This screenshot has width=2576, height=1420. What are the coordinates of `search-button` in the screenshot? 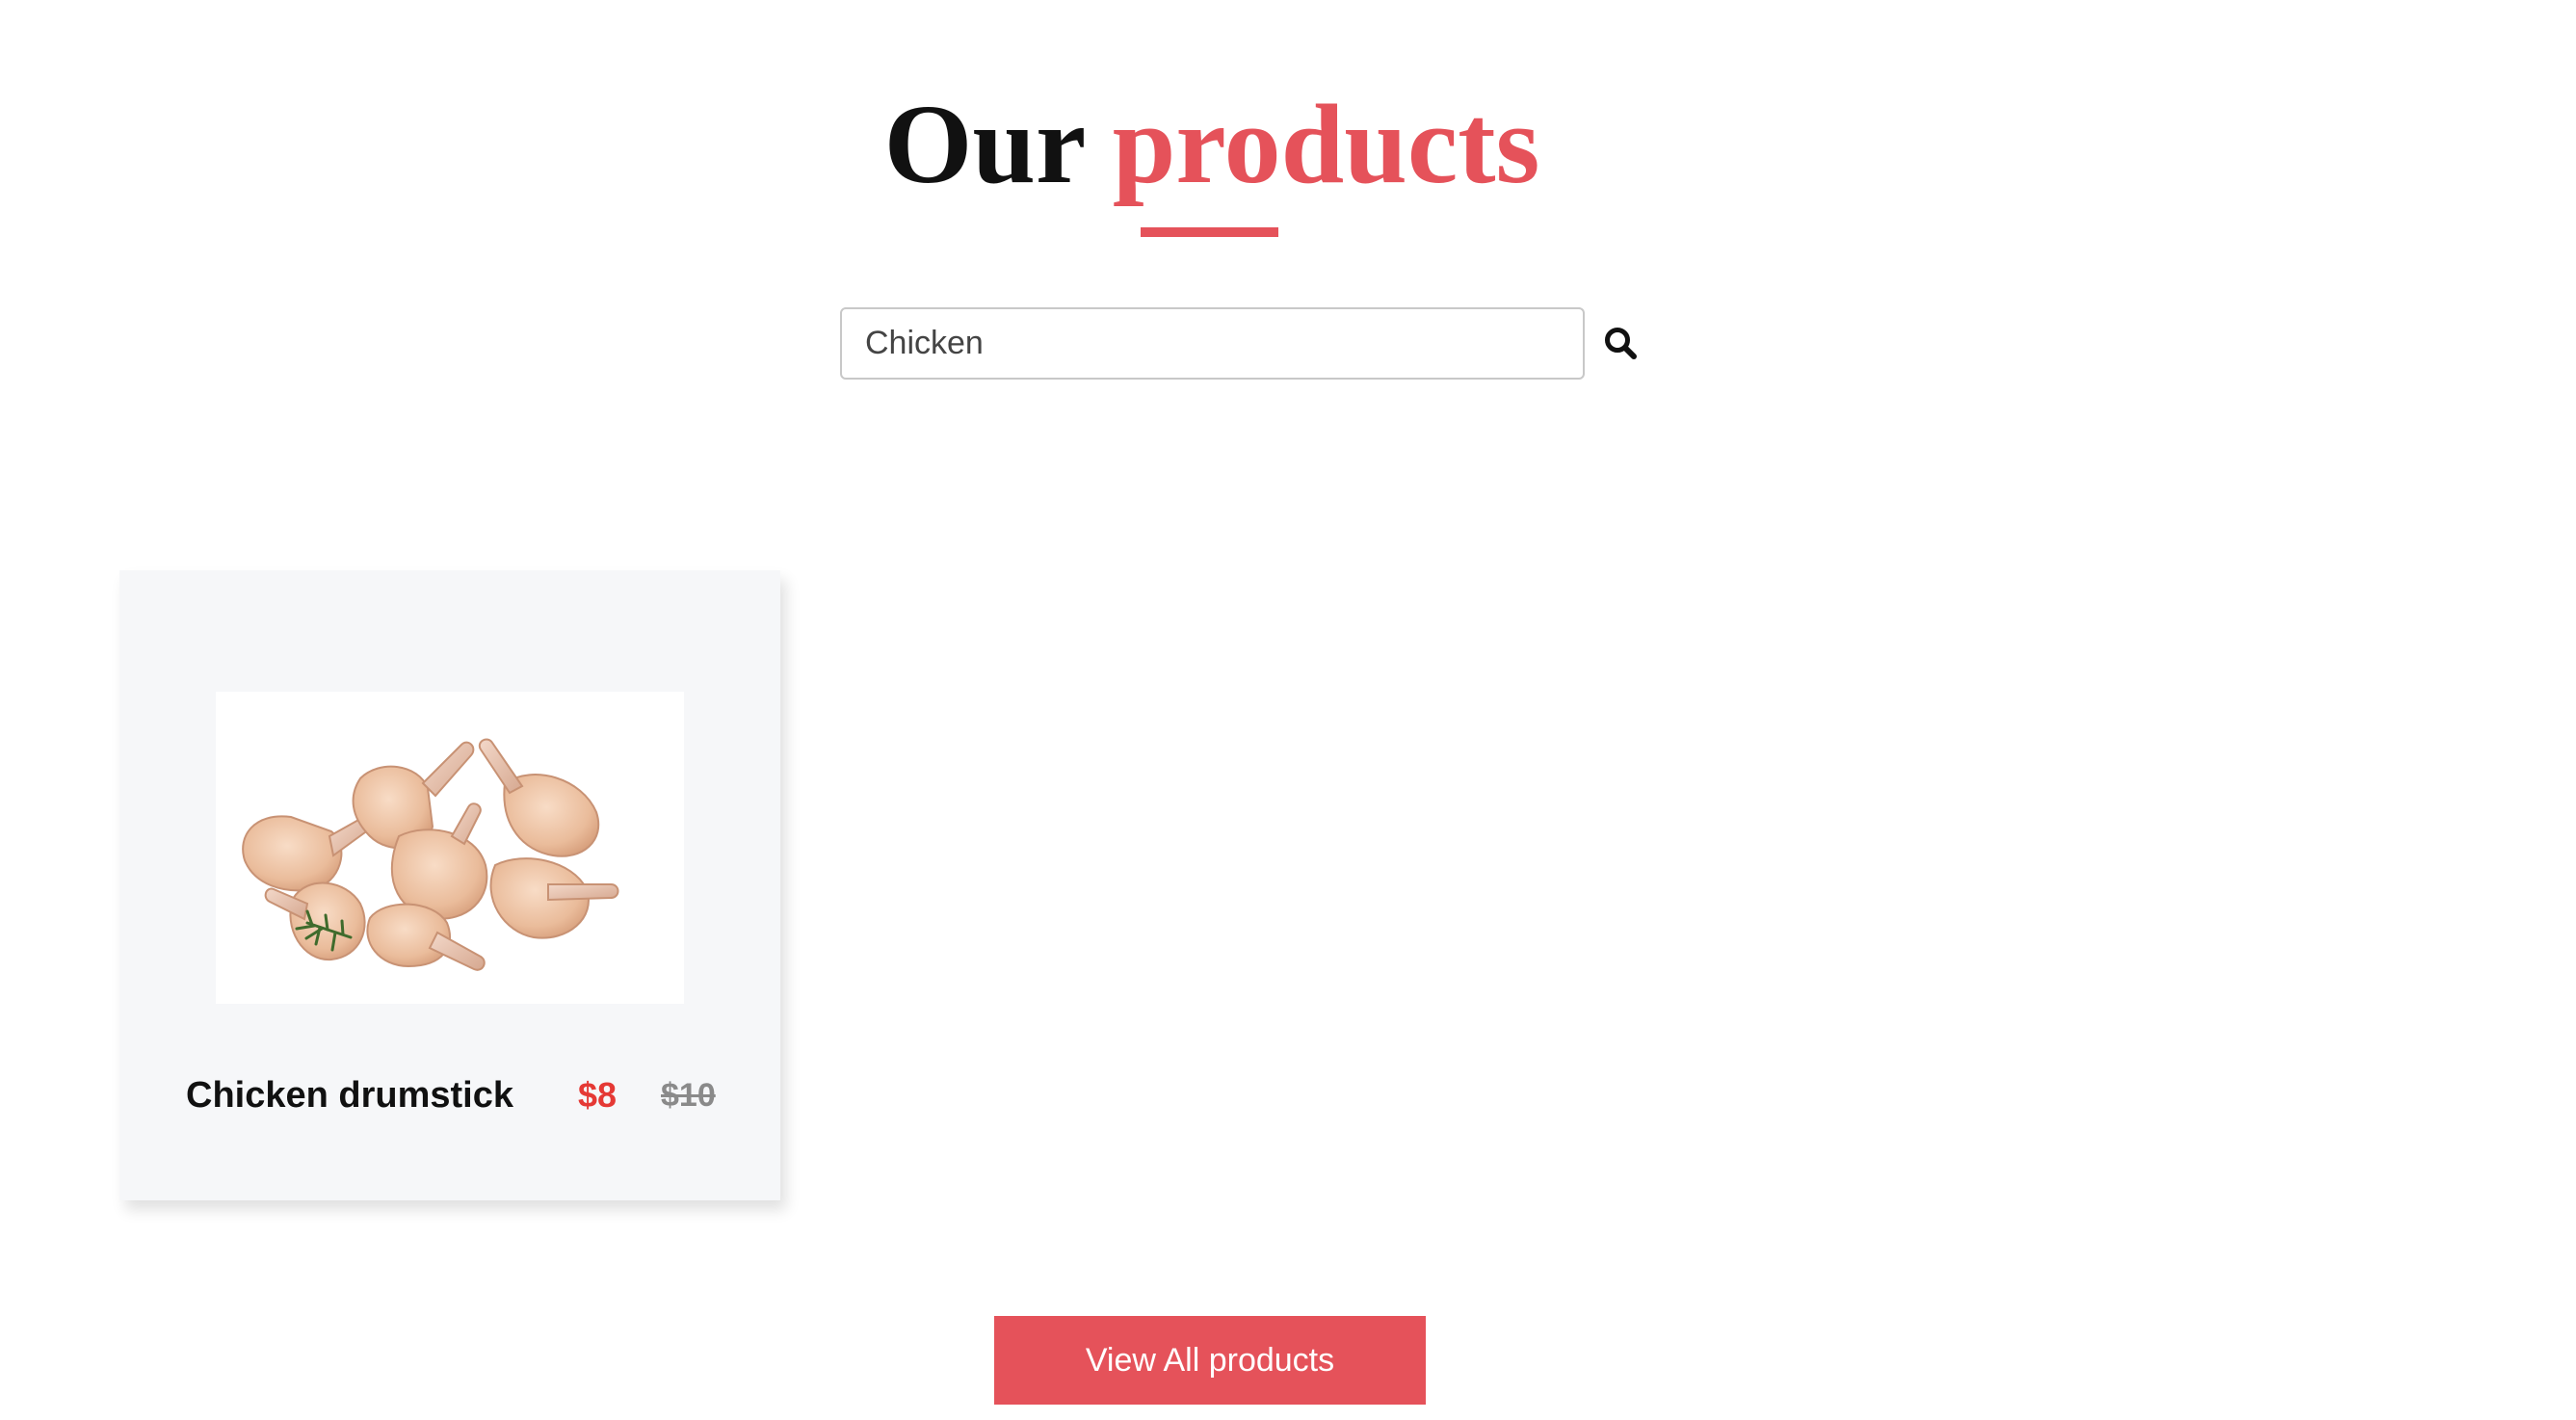 It's located at (1621, 344).